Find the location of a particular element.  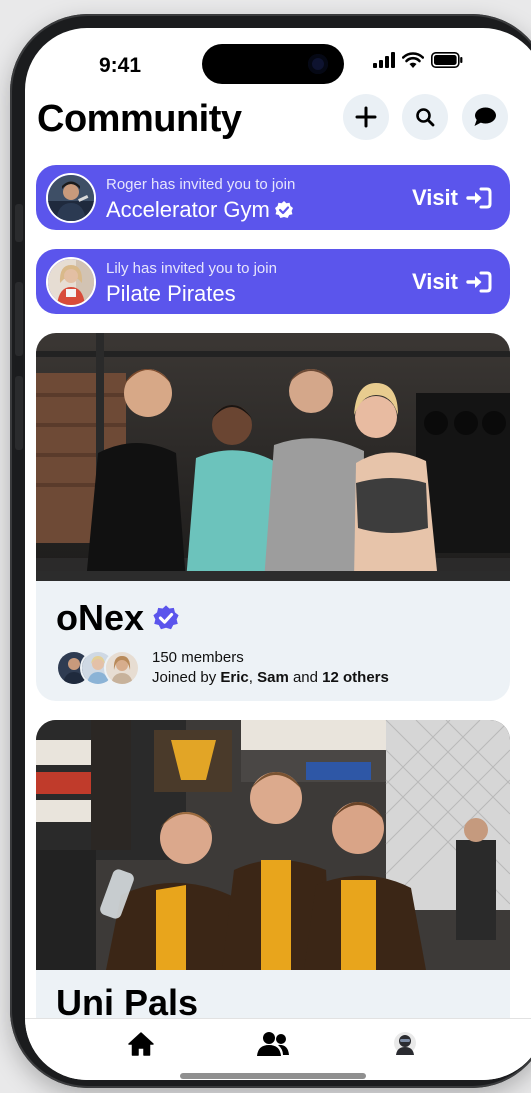

search-icon is located at coordinates (425, 117).